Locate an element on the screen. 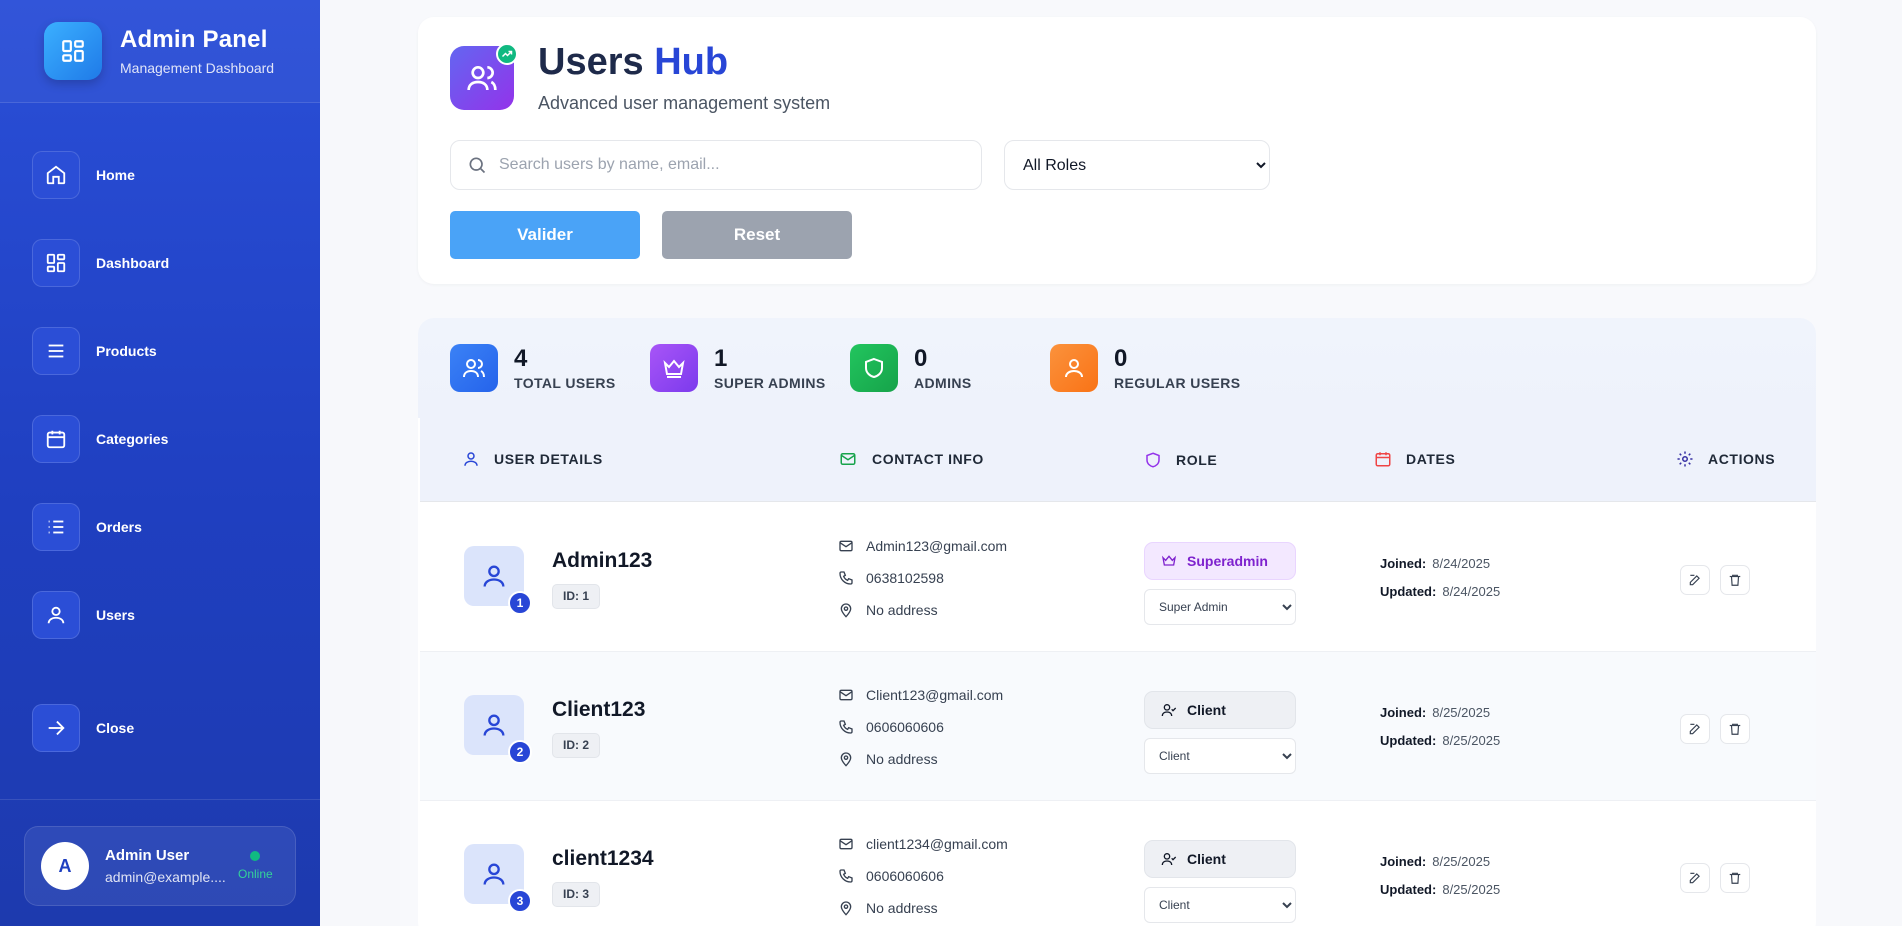 The height and width of the screenshot is (926, 1902). search-icon is located at coordinates (477, 165).